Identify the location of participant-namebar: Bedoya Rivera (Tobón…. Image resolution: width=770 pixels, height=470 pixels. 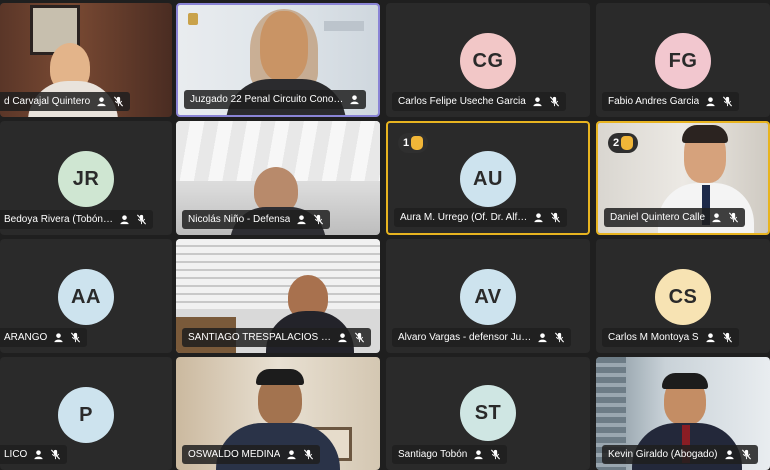
(76, 219).